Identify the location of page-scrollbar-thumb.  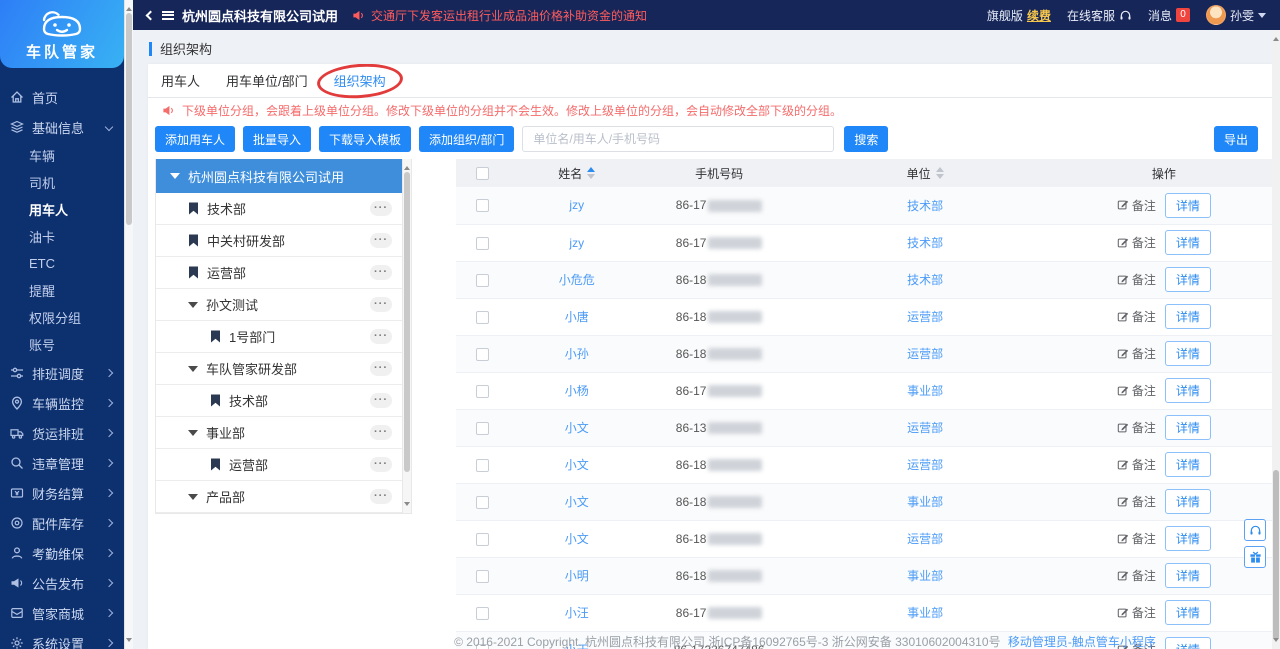
(1276, 555).